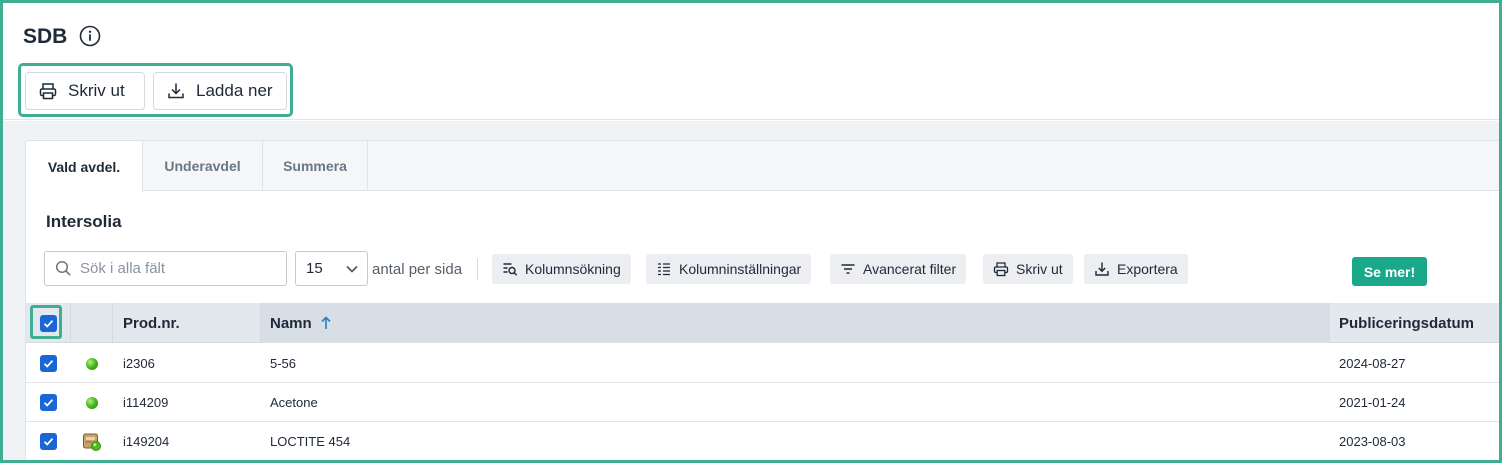 This screenshot has height=463, width=1502. What do you see at coordinates (234, 90) in the screenshot?
I see `download-button-label: Ladda ner` at bounding box center [234, 90].